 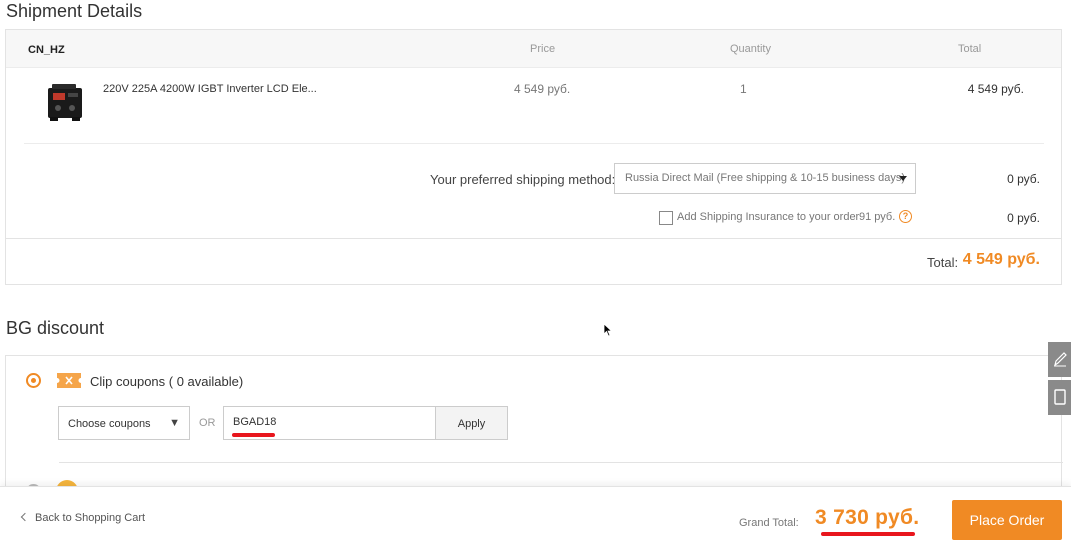 What do you see at coordinates (769, 523) in the screenshot?
I see `grand-total-label: Grand Total:` at bounding box center [769, 523].